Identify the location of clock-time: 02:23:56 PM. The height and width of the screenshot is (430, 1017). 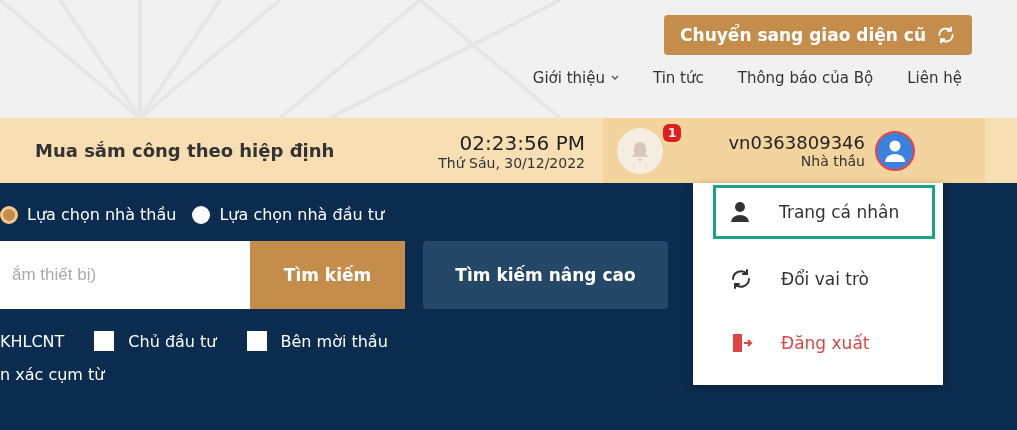
(522, 142).